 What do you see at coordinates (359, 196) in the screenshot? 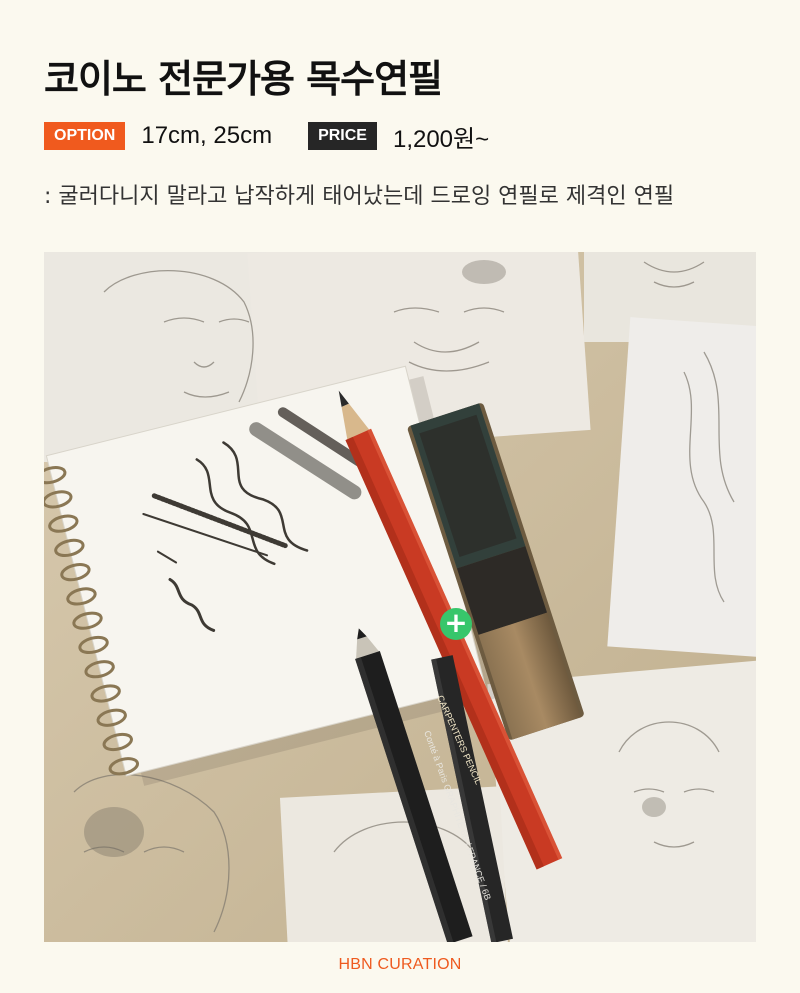
I see `product-description: : 굴러다니지 말라고 납작하게 태어났는데 드로잉 연필로 제격인 연필` at bounding box center [359, 196].